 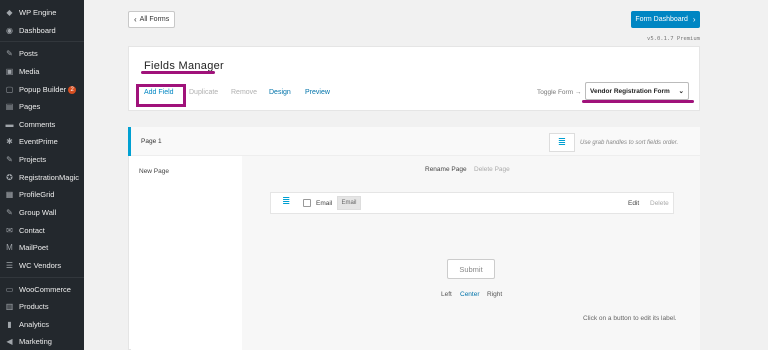 I want to click on preview-button: Preview, so click(x=317, y=92).